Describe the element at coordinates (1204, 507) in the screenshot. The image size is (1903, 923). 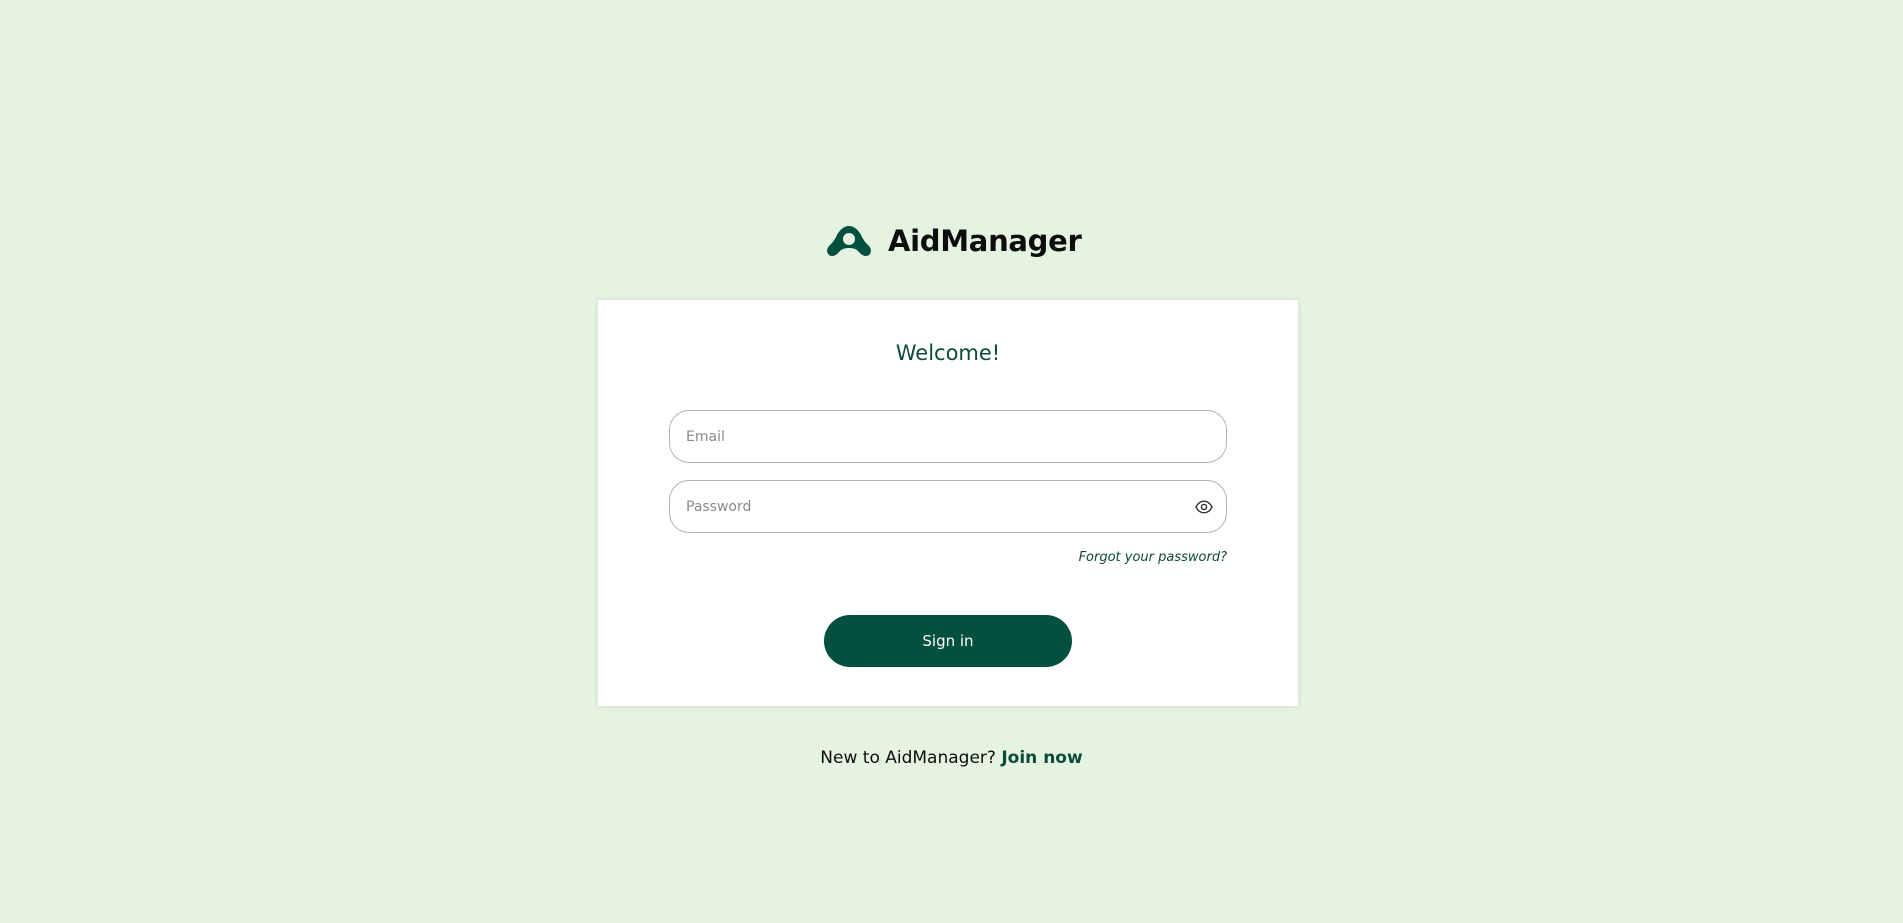
I see `eye-icon` at that location.